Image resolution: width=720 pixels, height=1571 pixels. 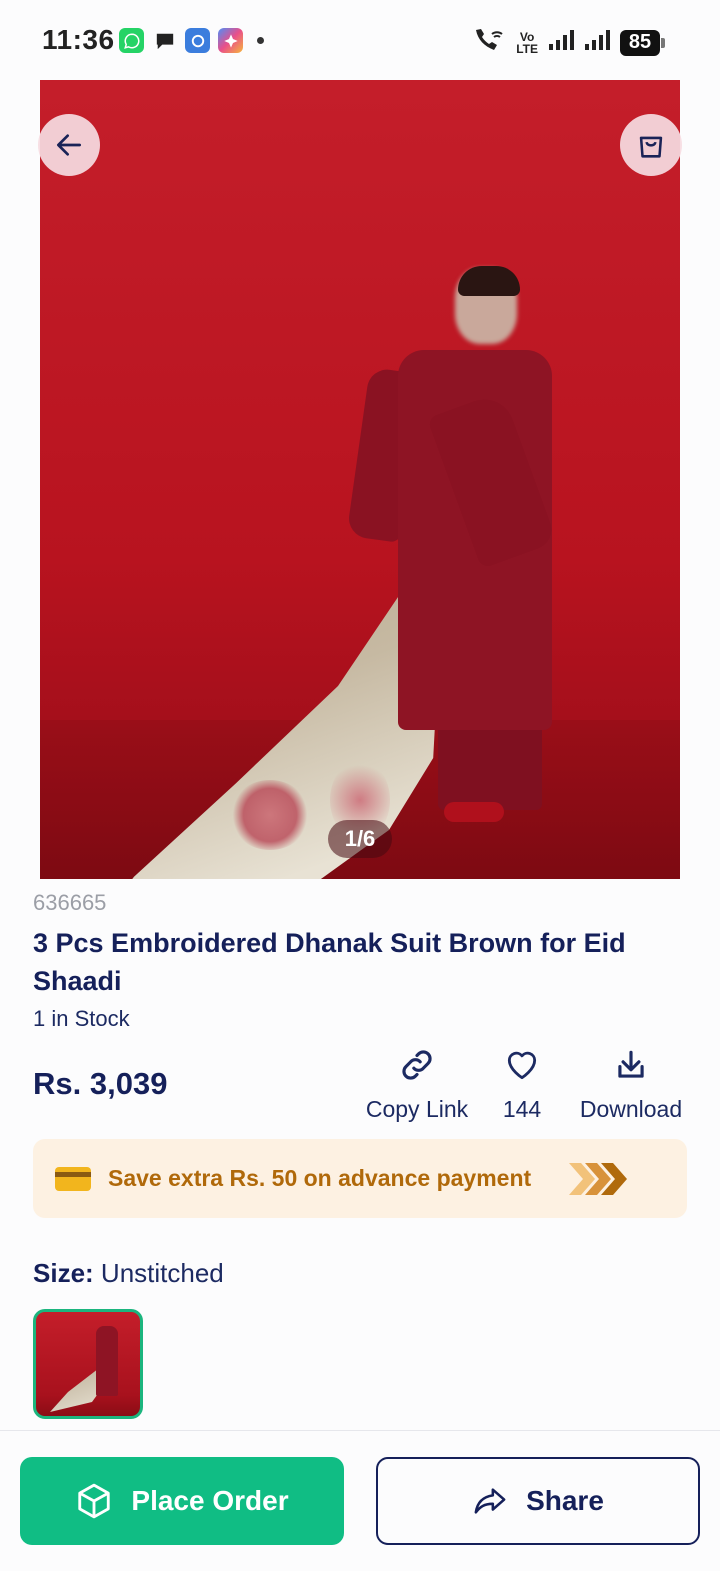 What do you see at coordinates (162, 1273) in the screenshot?
I see `size-value: Unstitched` at bounding box center [162, 1273].